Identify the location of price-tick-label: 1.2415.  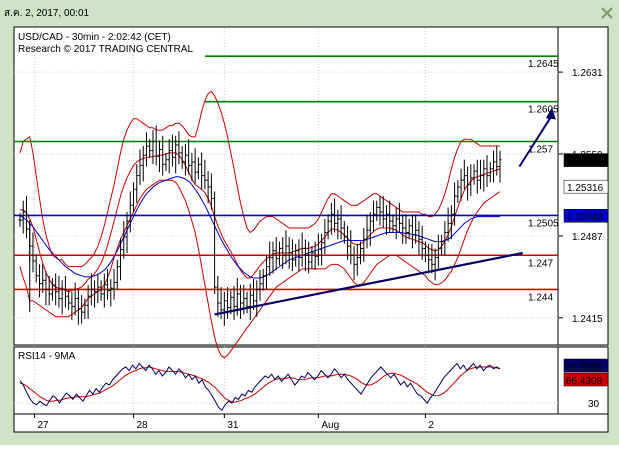
(587, 319).